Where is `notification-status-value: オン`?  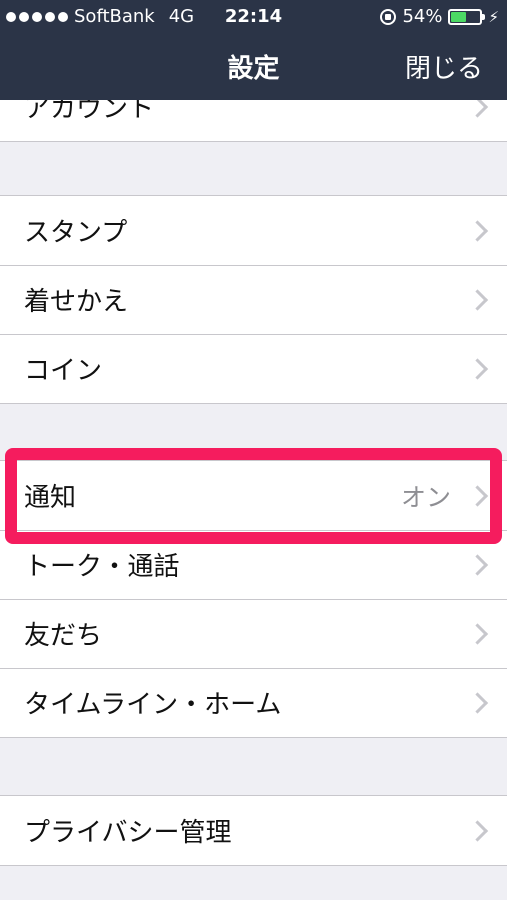 notification-status-value: オン is located at coordinates (425, 497).